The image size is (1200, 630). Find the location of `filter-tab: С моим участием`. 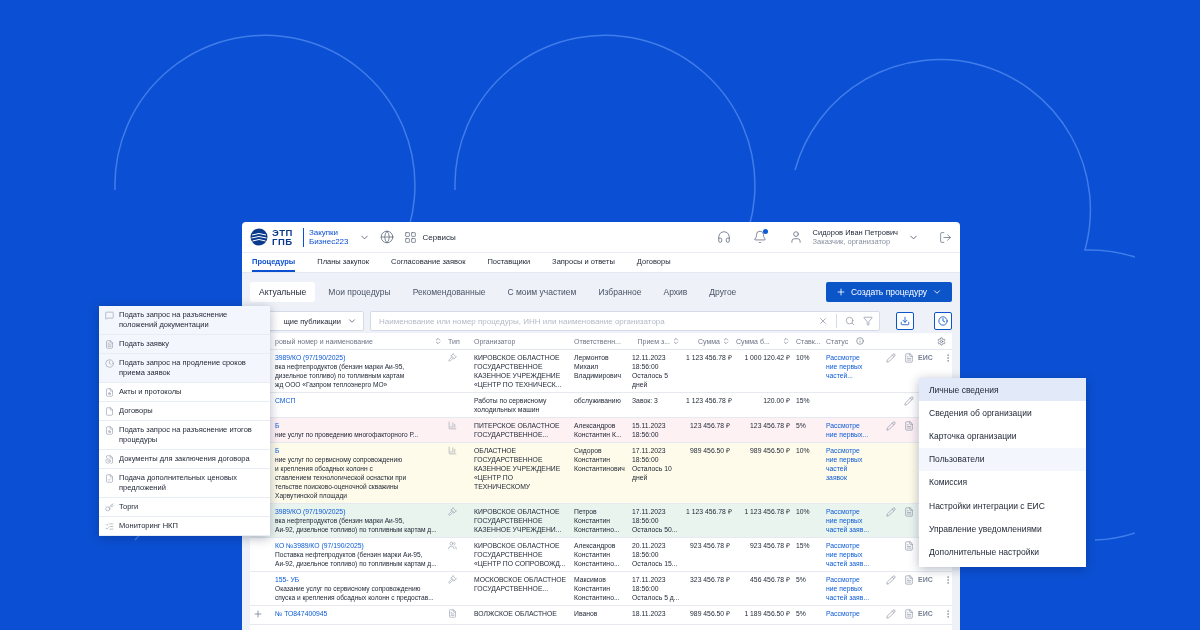

filter-tab: С моим участием is located at coordinates (542, 292).